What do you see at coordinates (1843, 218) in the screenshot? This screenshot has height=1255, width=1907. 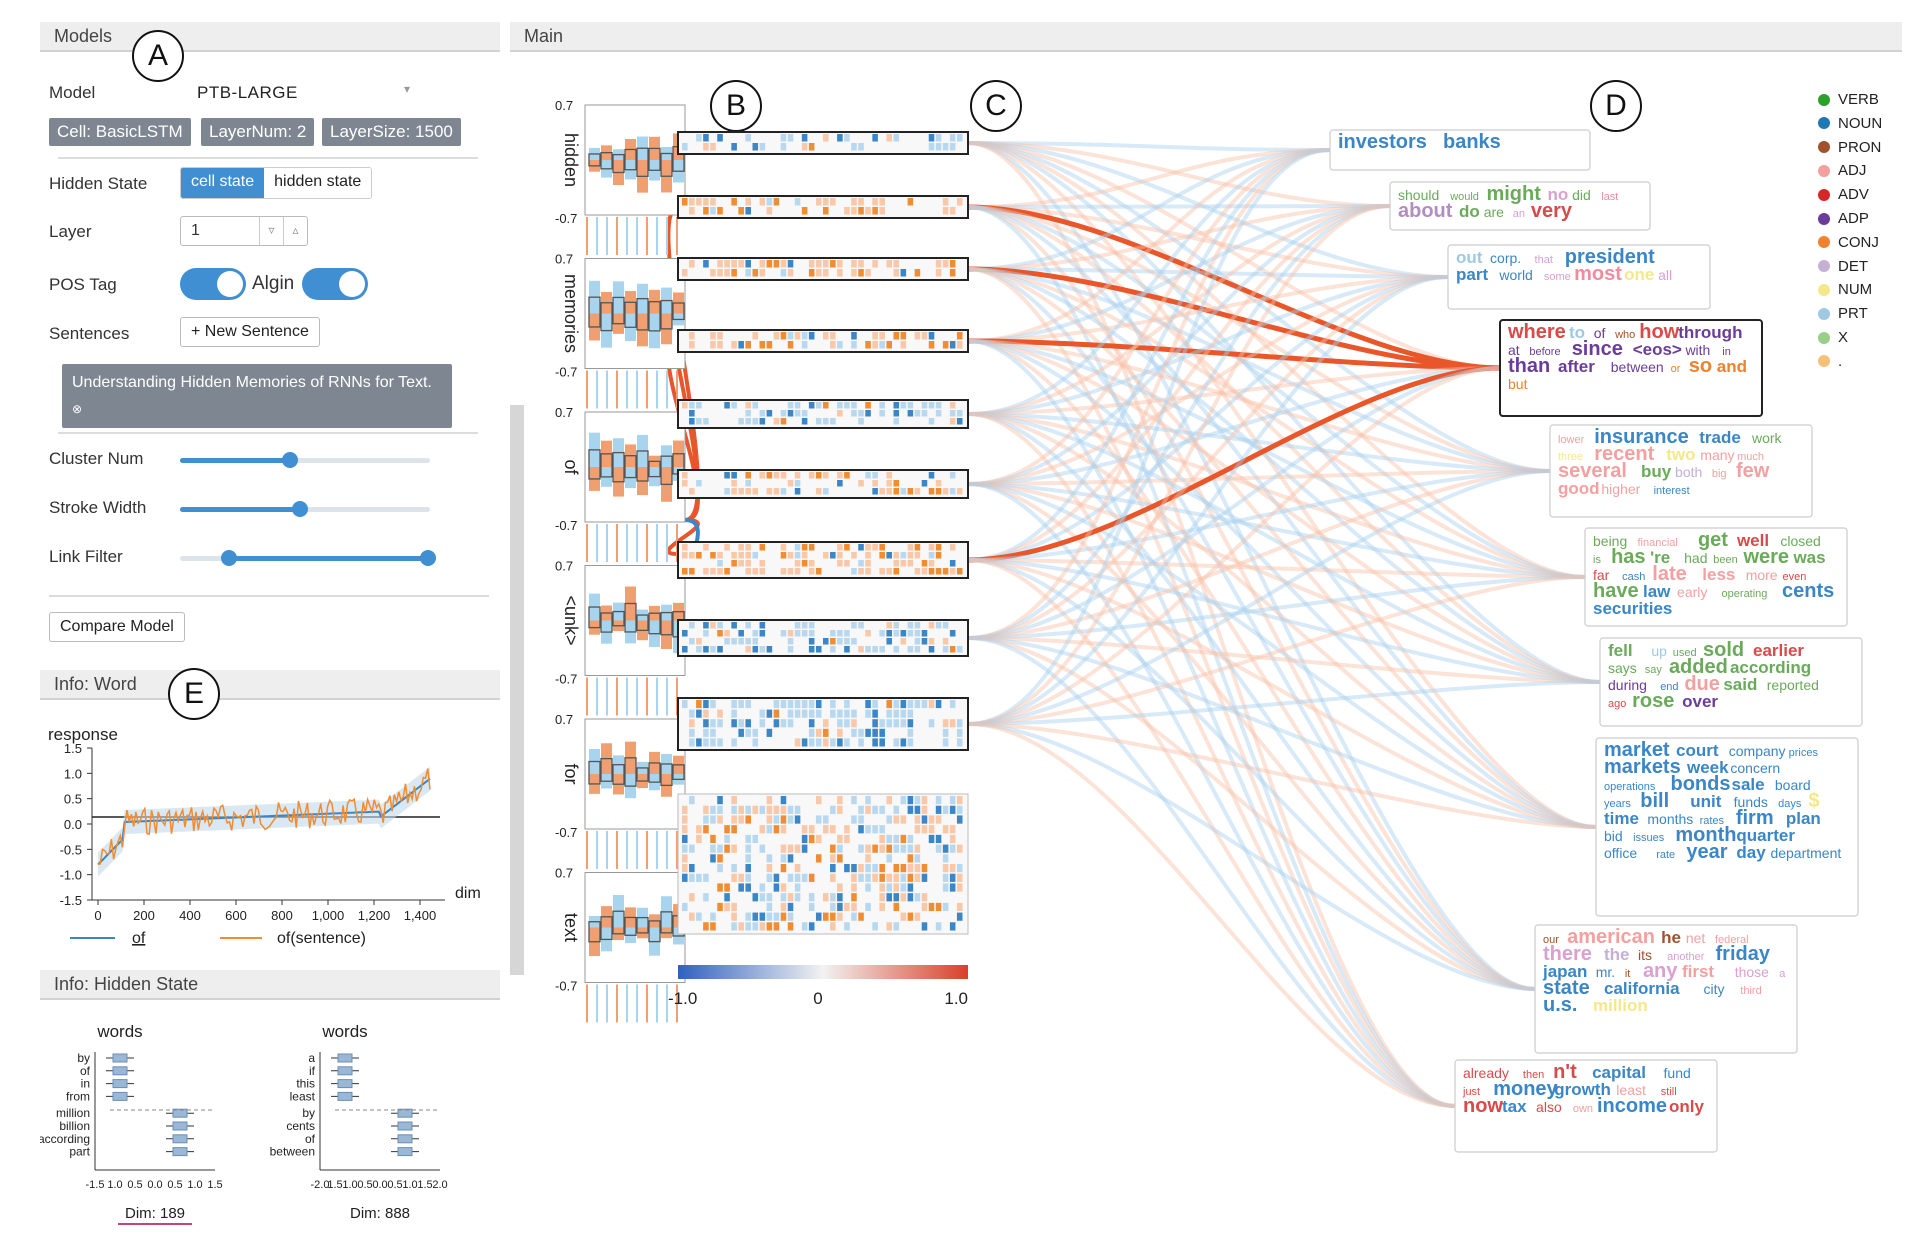 I see `pos-legend-item: ADP` at bounding box center [1843, 218].